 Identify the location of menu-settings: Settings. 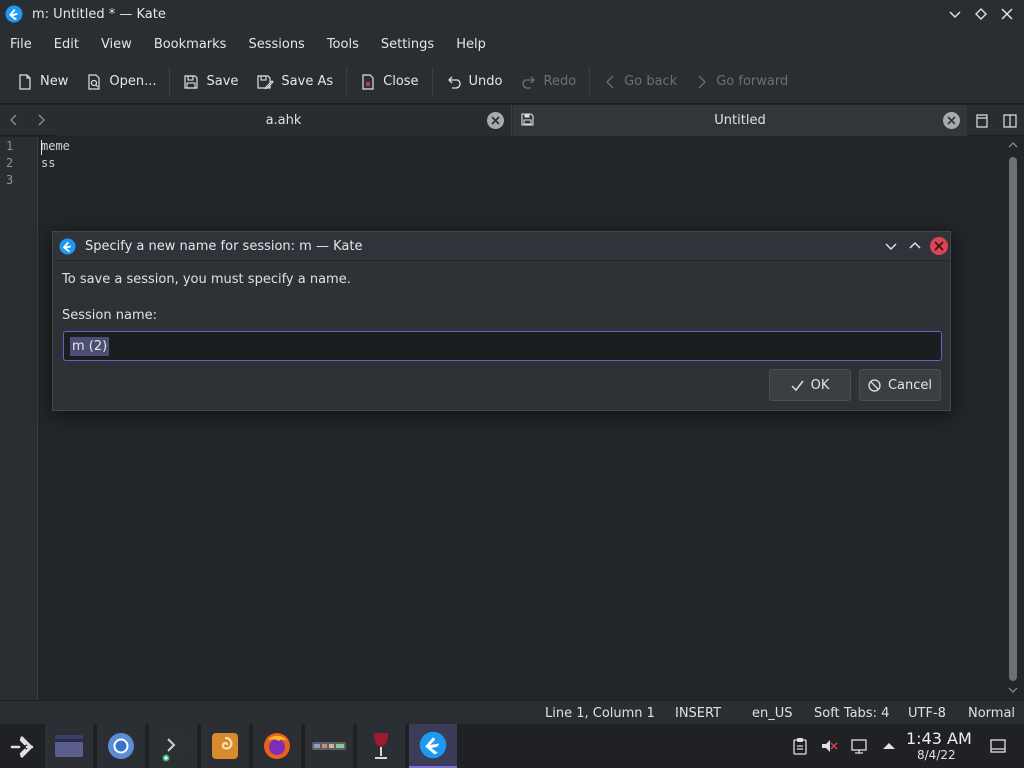
(407, 44).